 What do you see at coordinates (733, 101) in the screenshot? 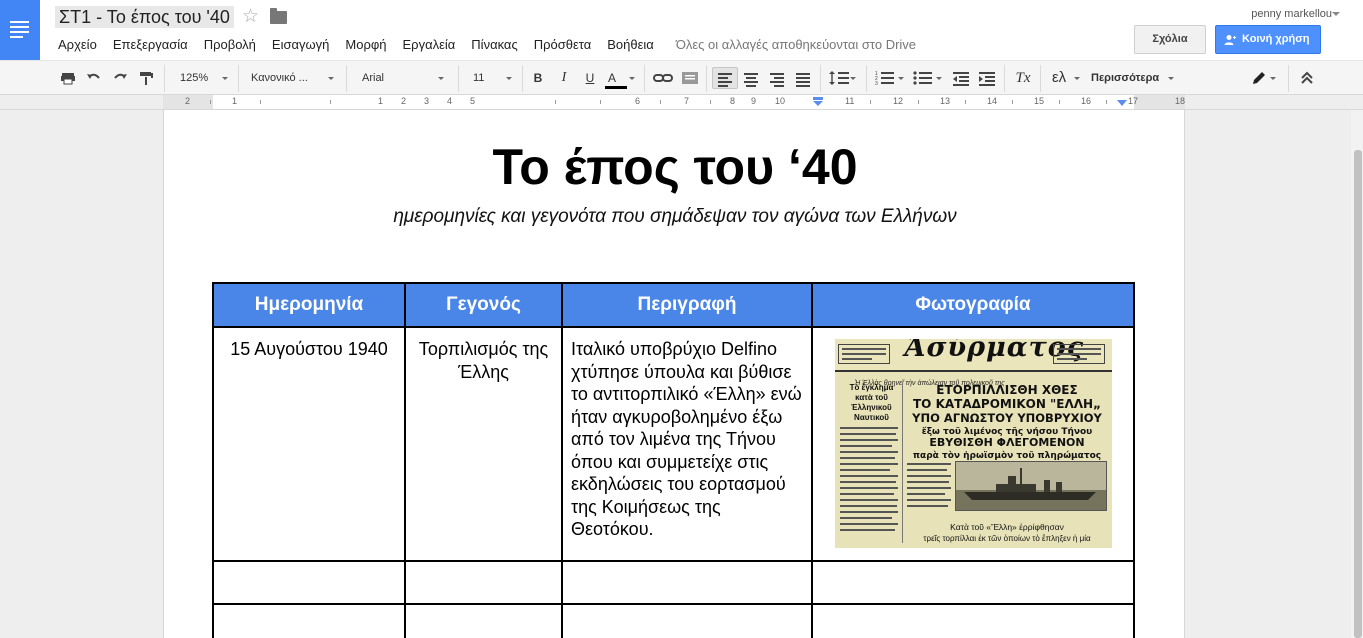
I see `ruler-number: 8` at bounding box center [733, 101].